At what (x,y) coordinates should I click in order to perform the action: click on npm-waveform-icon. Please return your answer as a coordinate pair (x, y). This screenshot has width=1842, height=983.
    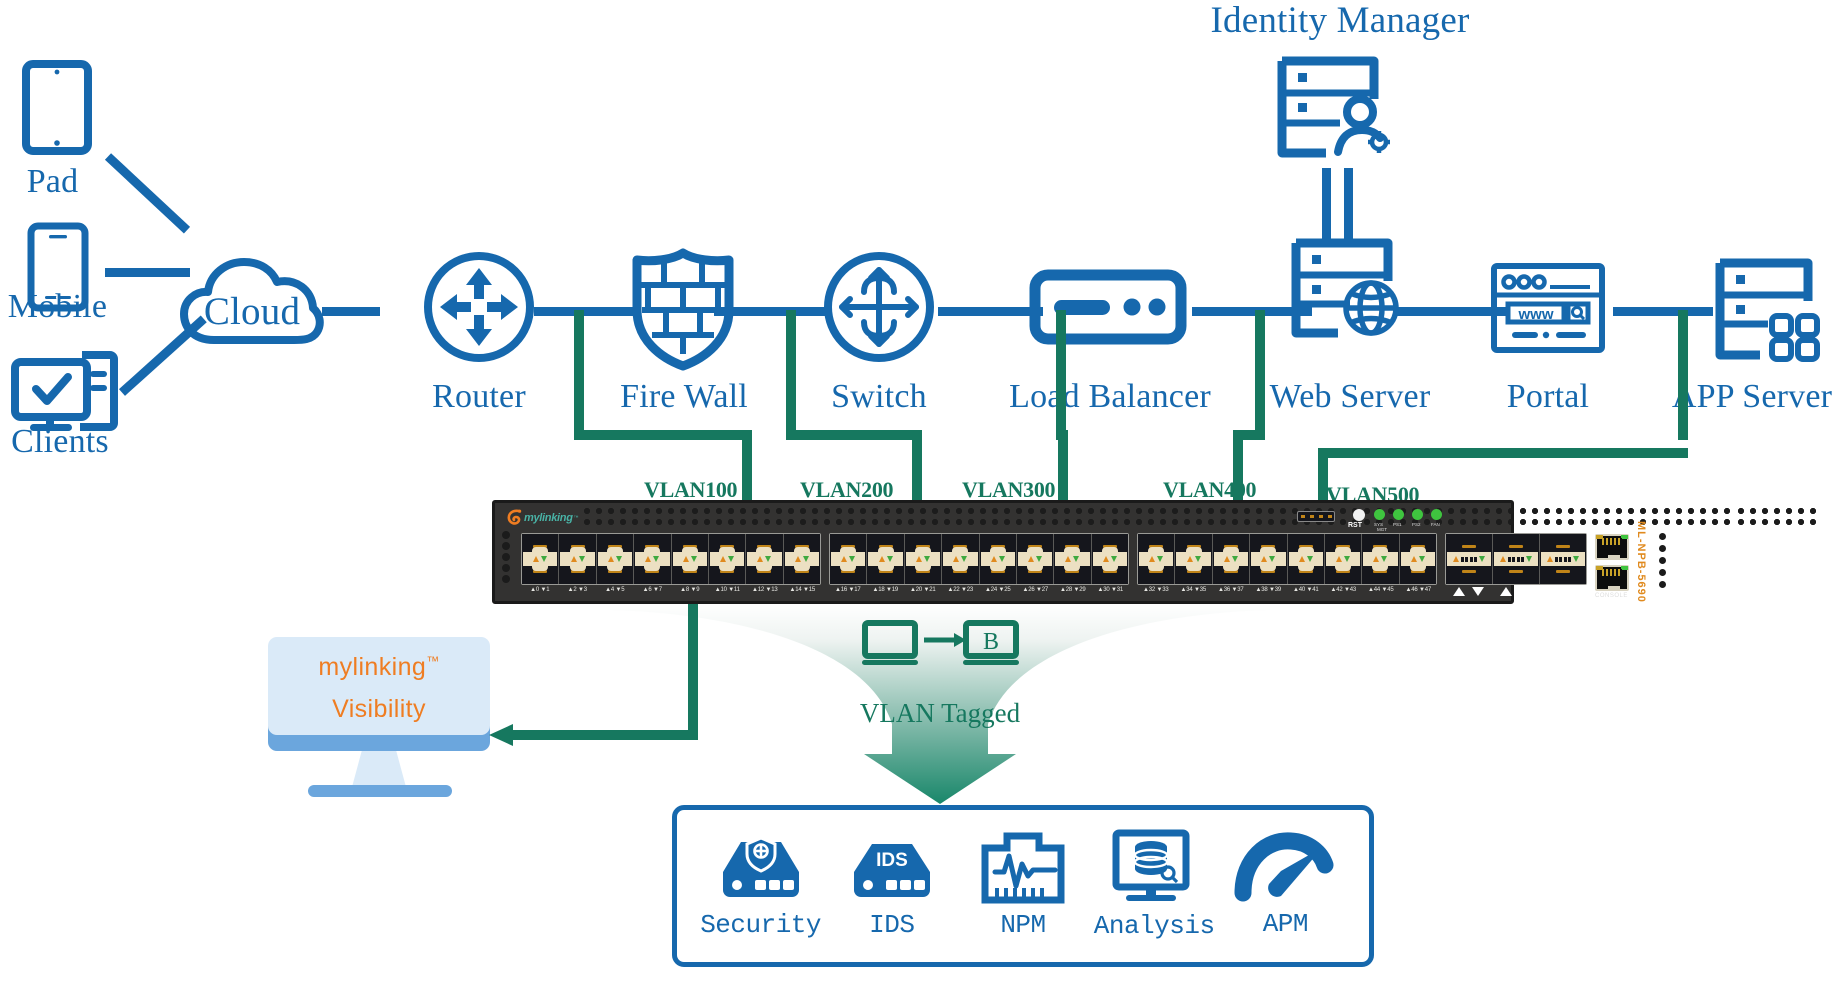
    Looking at the image, I should click on (1023, 868).